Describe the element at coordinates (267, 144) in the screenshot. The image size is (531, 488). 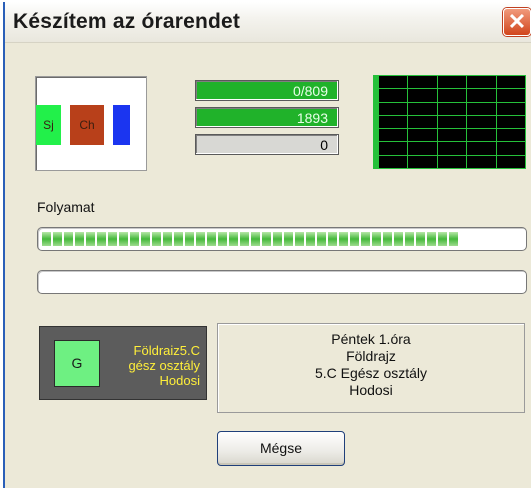
I see `counter-errors: 0` at that location.